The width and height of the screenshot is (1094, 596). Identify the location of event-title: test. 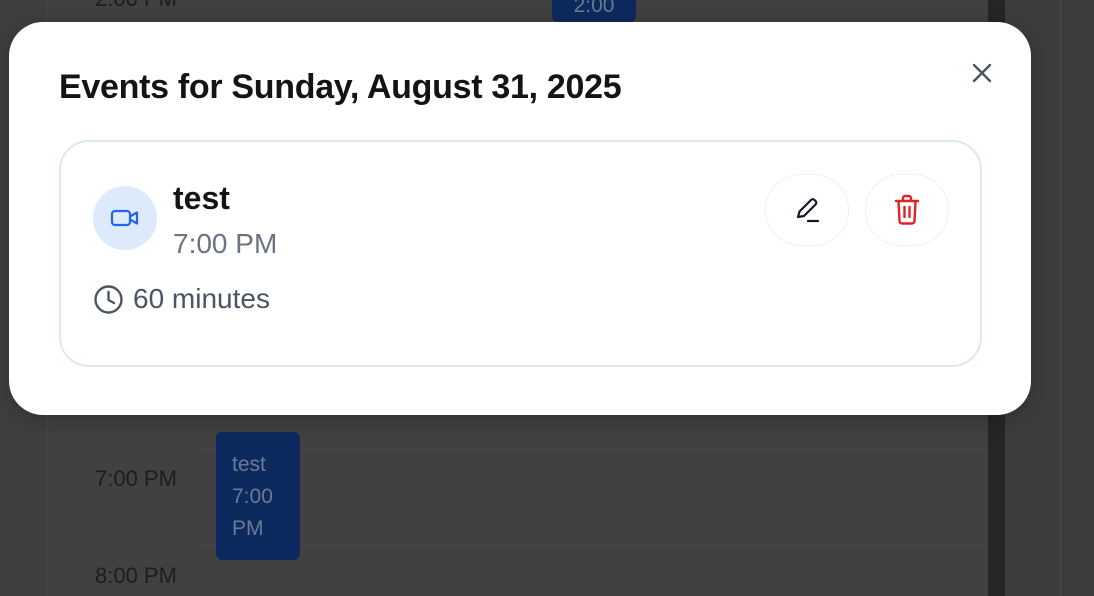
(201, 198).